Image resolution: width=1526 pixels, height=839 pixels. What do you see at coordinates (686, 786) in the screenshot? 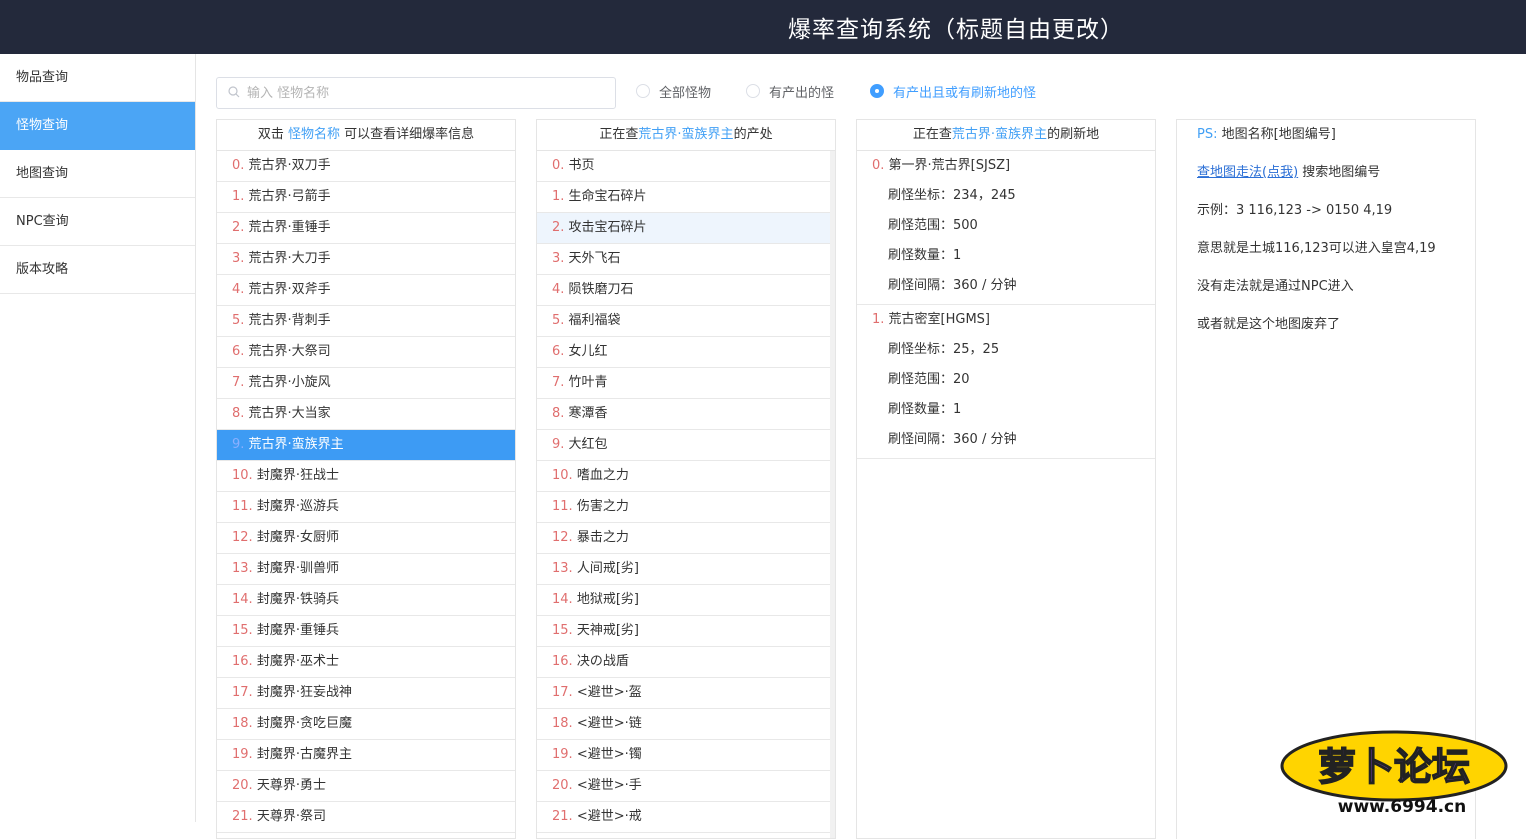
I see `drop-row: 20. <避世>·手` at bounding box center [686, 786].